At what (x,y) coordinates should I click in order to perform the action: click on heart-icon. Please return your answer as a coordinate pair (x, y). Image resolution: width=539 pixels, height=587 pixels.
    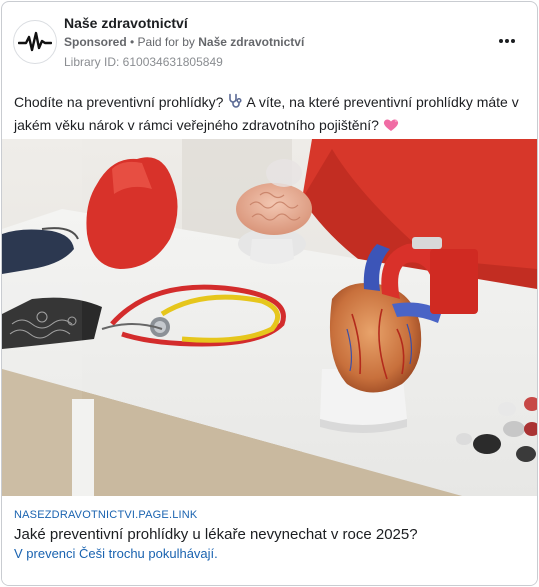
    Looking at the image, I should click on (391, 127).